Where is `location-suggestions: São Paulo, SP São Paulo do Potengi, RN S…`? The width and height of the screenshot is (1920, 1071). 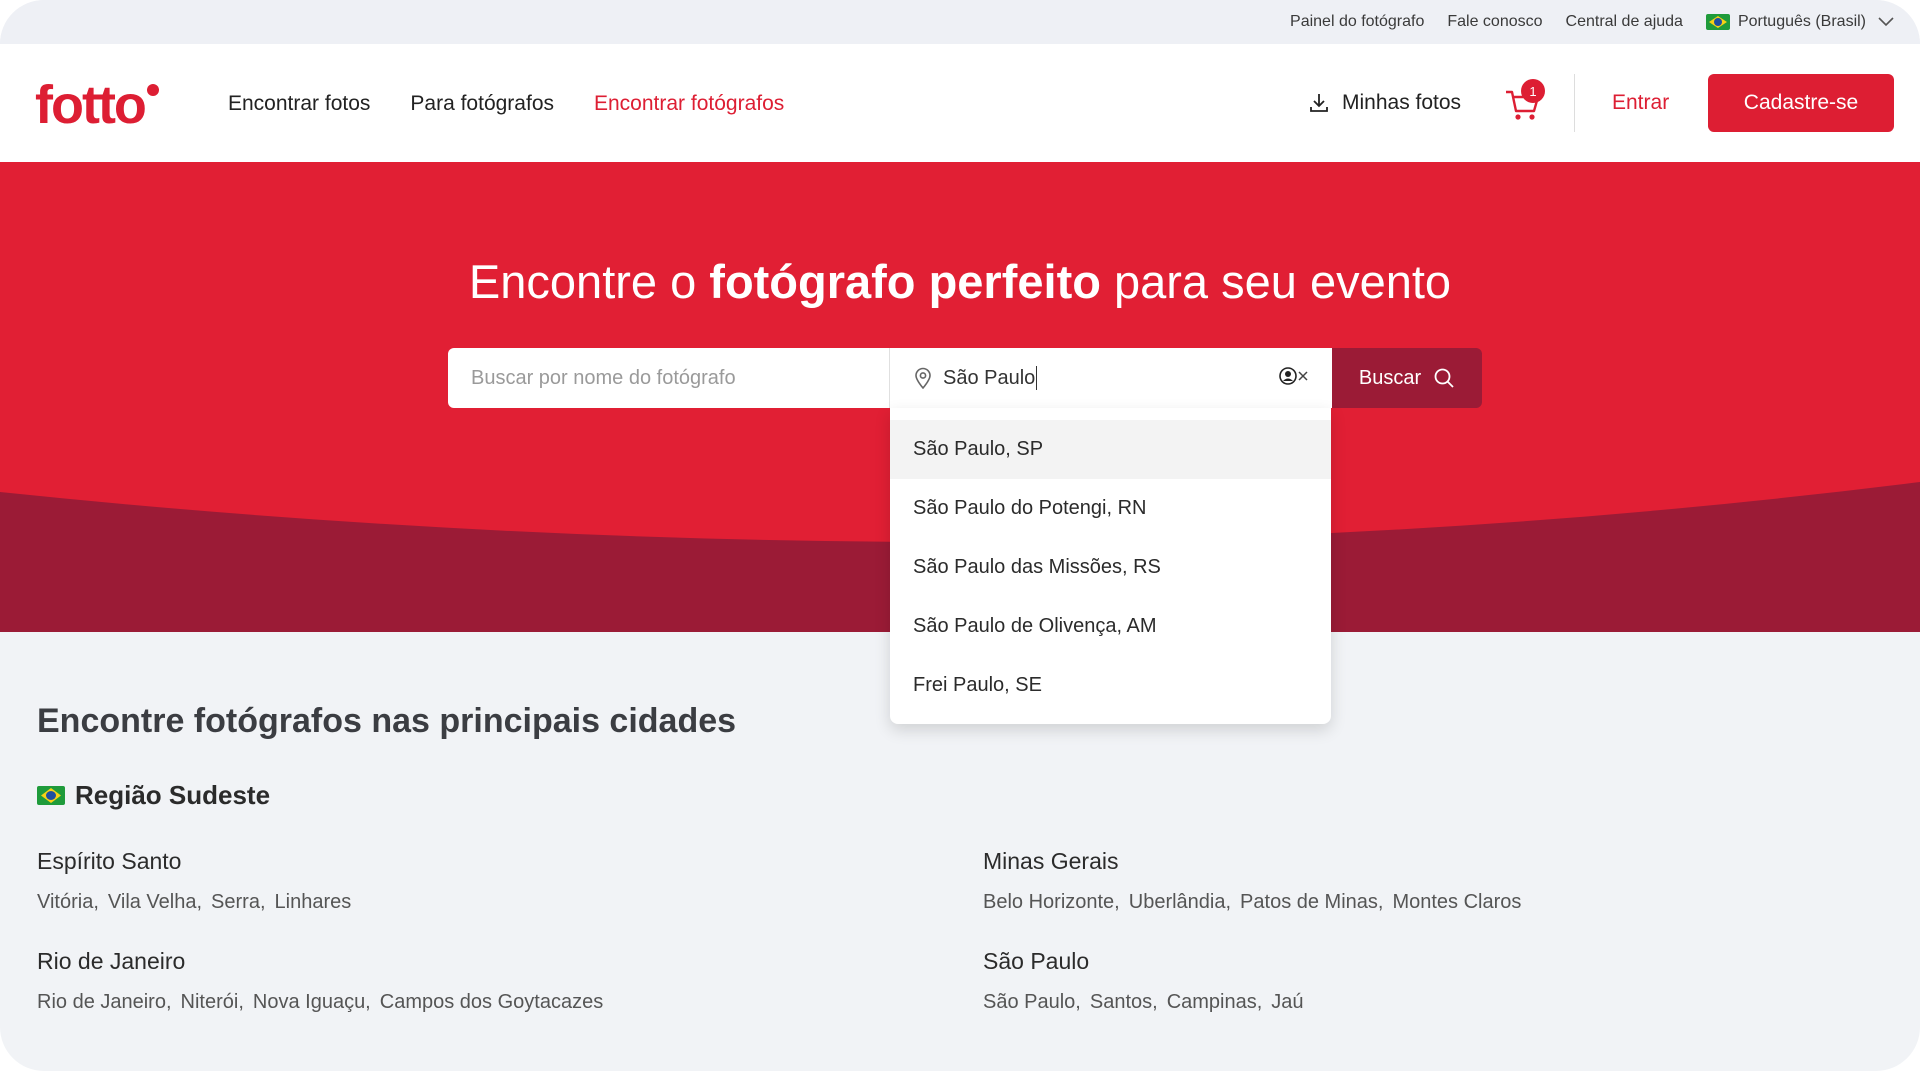 location-suggestions: São Paulo, SP São Paulo do Potengi, RN S… is located at coordinates (1110, 566).